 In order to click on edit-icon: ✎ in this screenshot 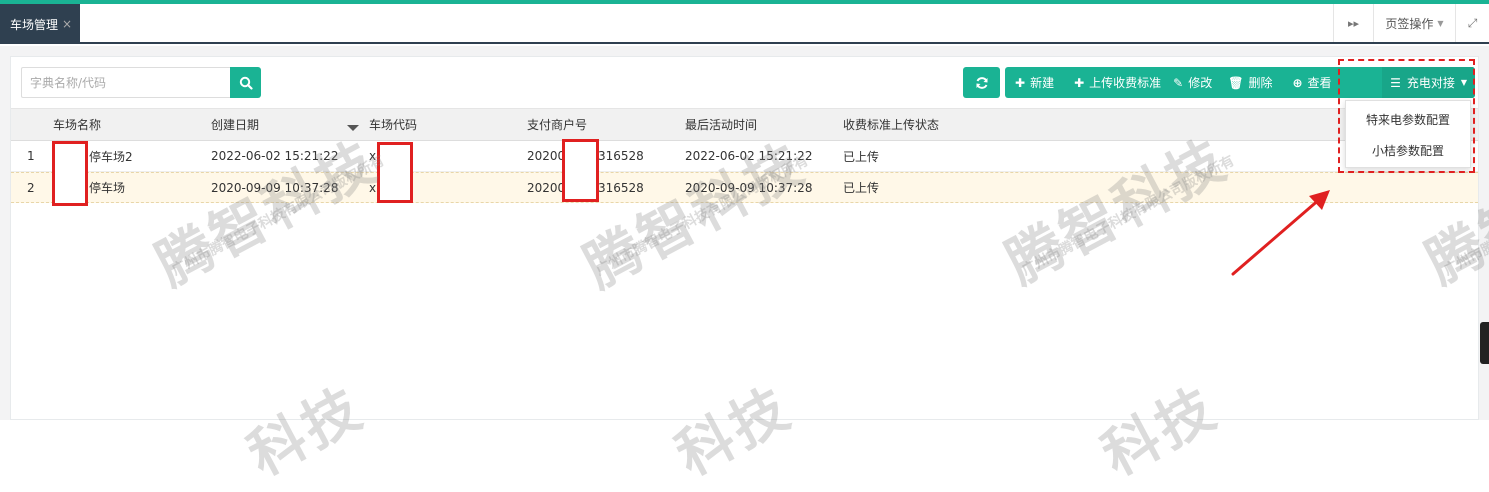, I will do `click(1178, 82)`.